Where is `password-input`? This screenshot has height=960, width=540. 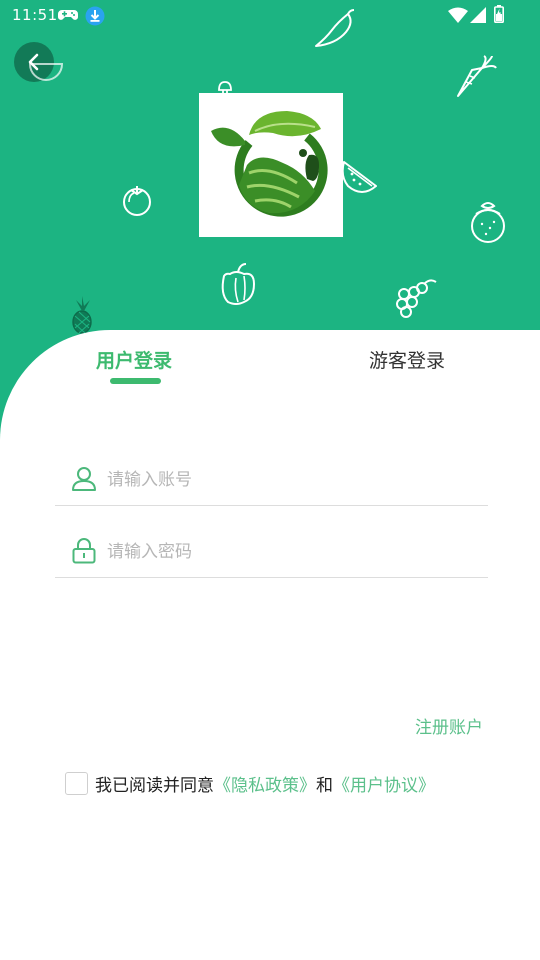 password-input is located at coordinates (292, 552).